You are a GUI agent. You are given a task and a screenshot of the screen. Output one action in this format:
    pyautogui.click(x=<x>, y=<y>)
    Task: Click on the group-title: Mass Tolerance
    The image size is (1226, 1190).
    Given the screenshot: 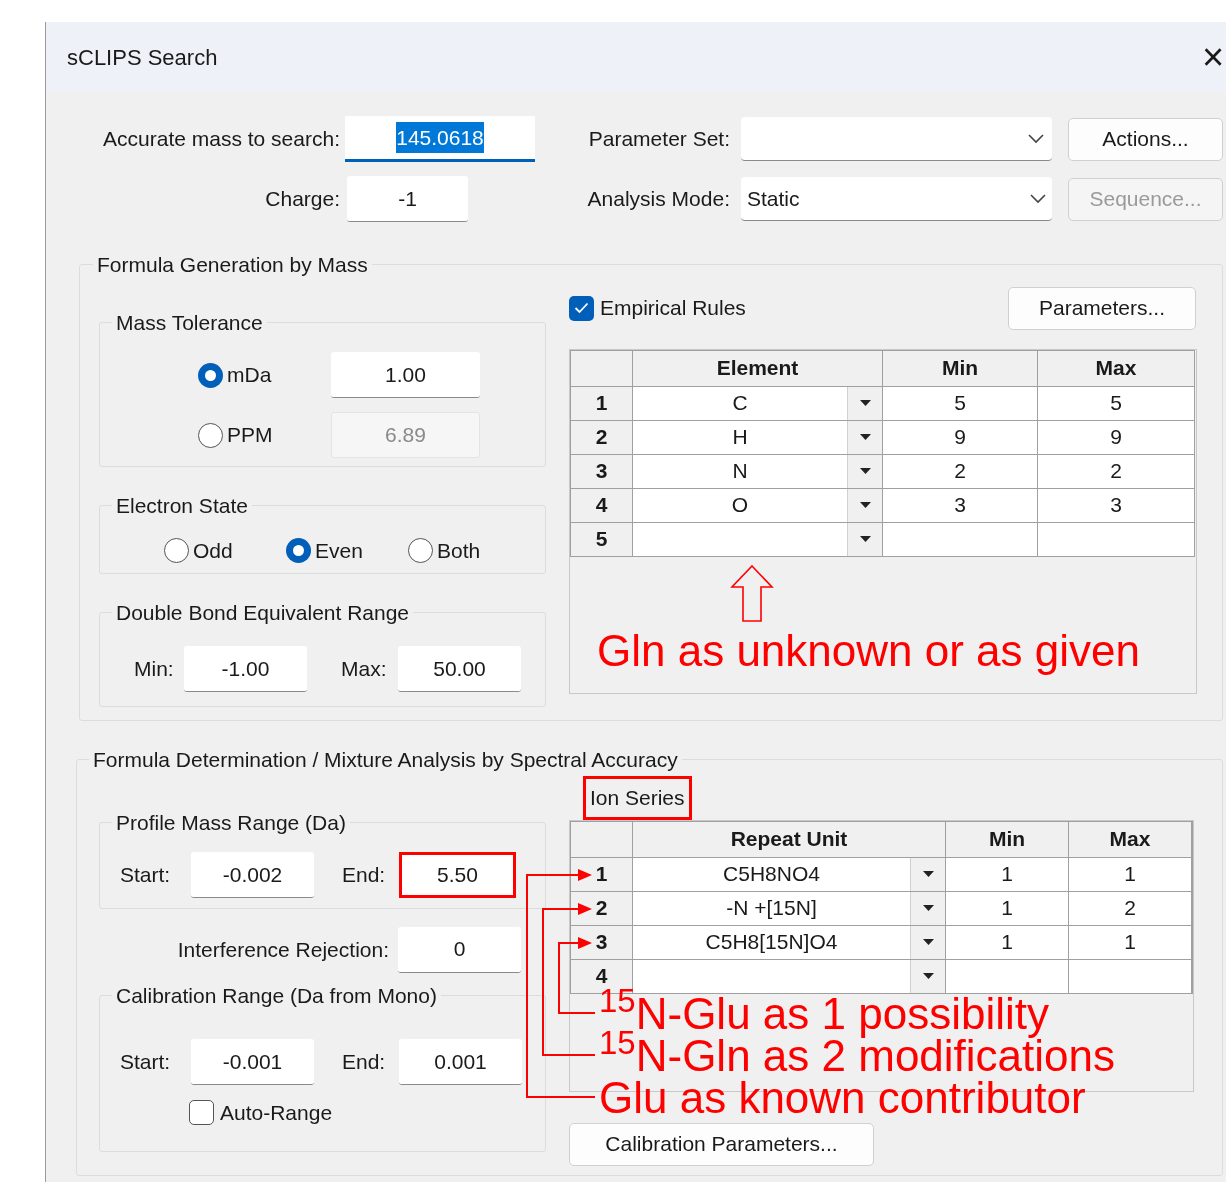 What is the action you would take?
    pyautogui.click(x=189, y=322)
    